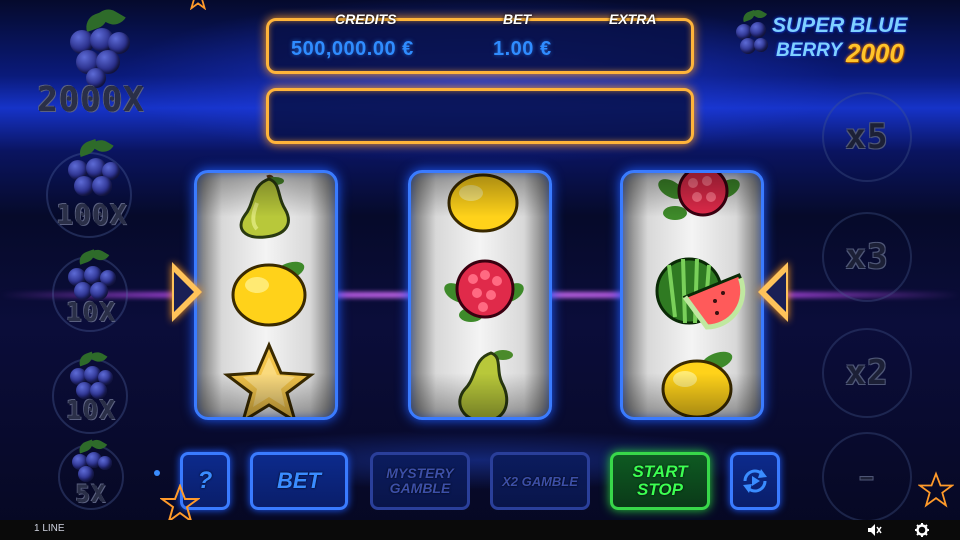 This screenshot has width=960, height=540. I want to click on x2-gamble-label: X2 GAMBLE, so click(540, 481).